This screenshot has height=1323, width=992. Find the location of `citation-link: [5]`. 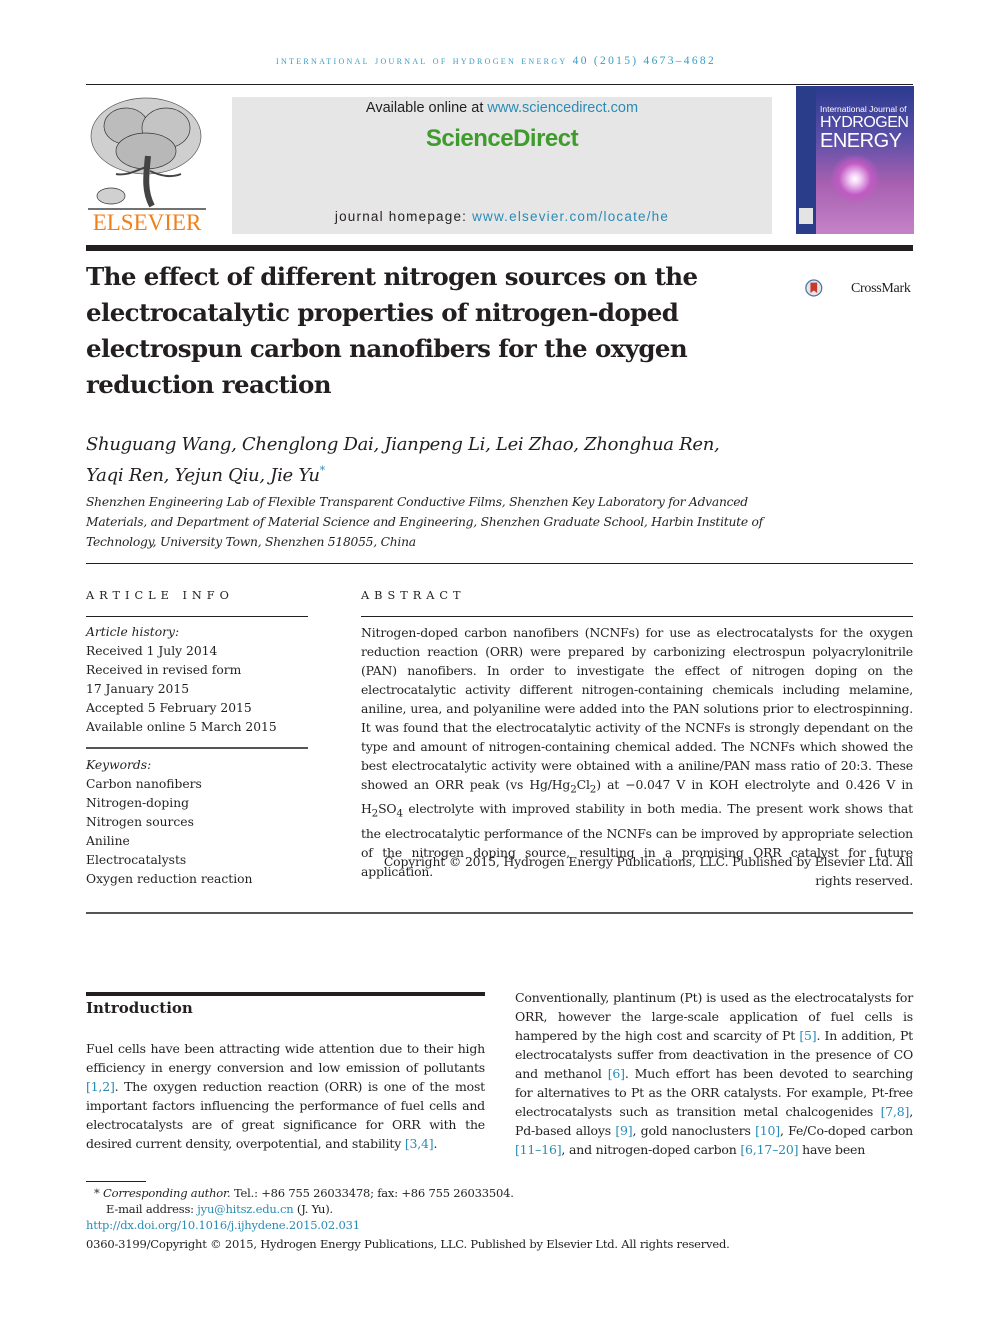

citation-link: [5] is located at coordinates (807, 1035).